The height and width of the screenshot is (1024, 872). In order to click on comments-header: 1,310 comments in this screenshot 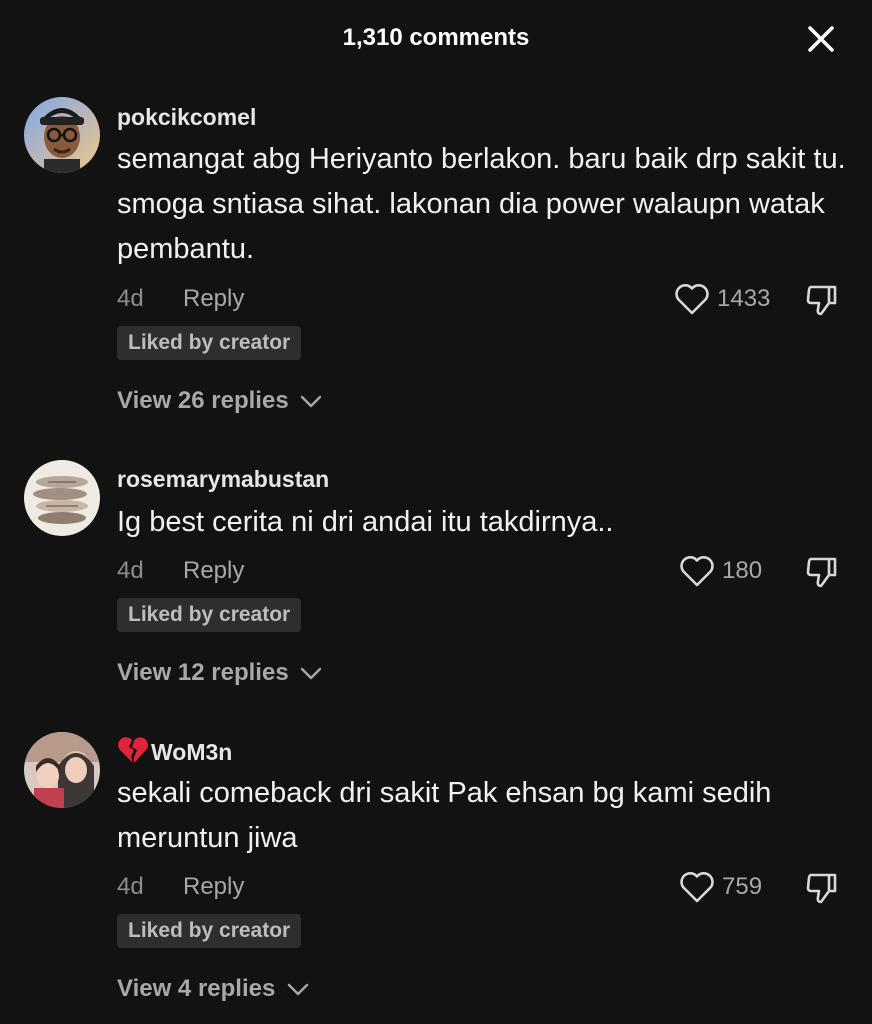, I will do `click(436, 40)`.